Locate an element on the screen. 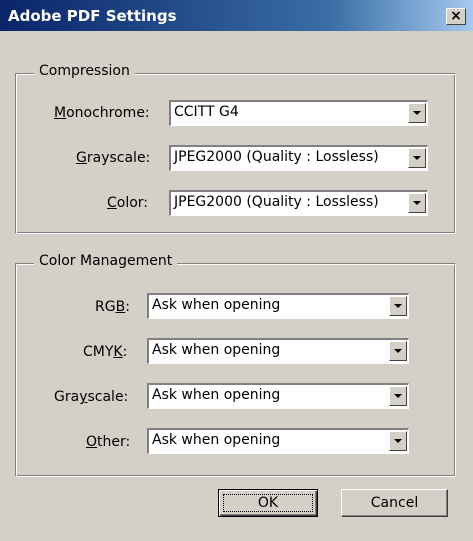 The height and width of the screenshot is (541, 473). cmyk-select: Ask when opening is located at coordinates (278, 351).